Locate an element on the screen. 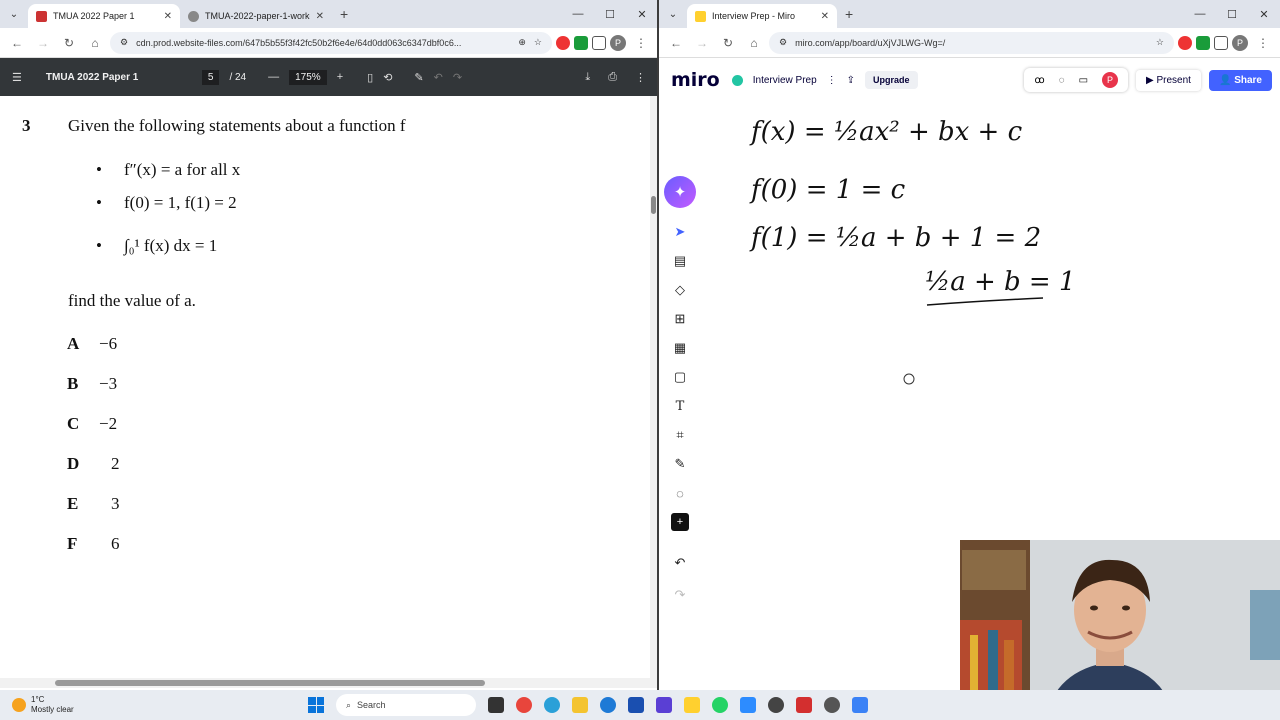 This screenshot has height=720, width=1280. windows-start-icon is located at coordinates (316, 705).